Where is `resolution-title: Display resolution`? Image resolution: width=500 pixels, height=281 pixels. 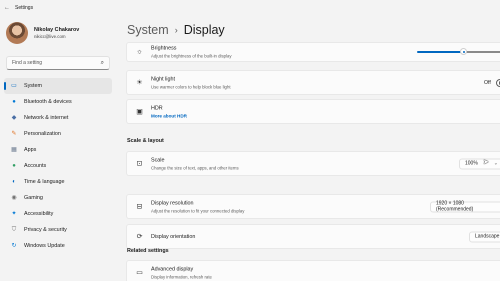 resolution-title: Display resolution is located at coordinates (172, 203).